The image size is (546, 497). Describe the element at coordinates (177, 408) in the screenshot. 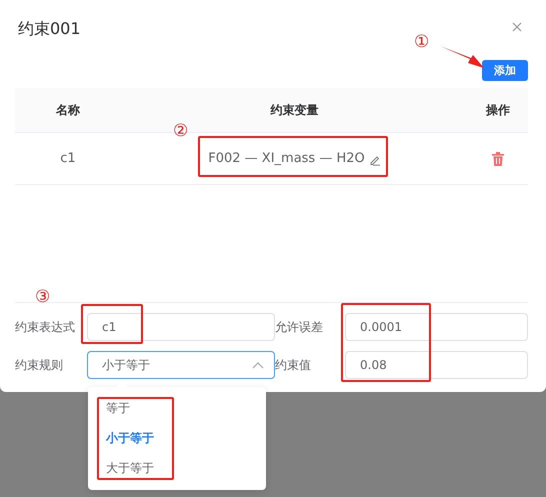

I see `dropdown-option: 等于` at that location.